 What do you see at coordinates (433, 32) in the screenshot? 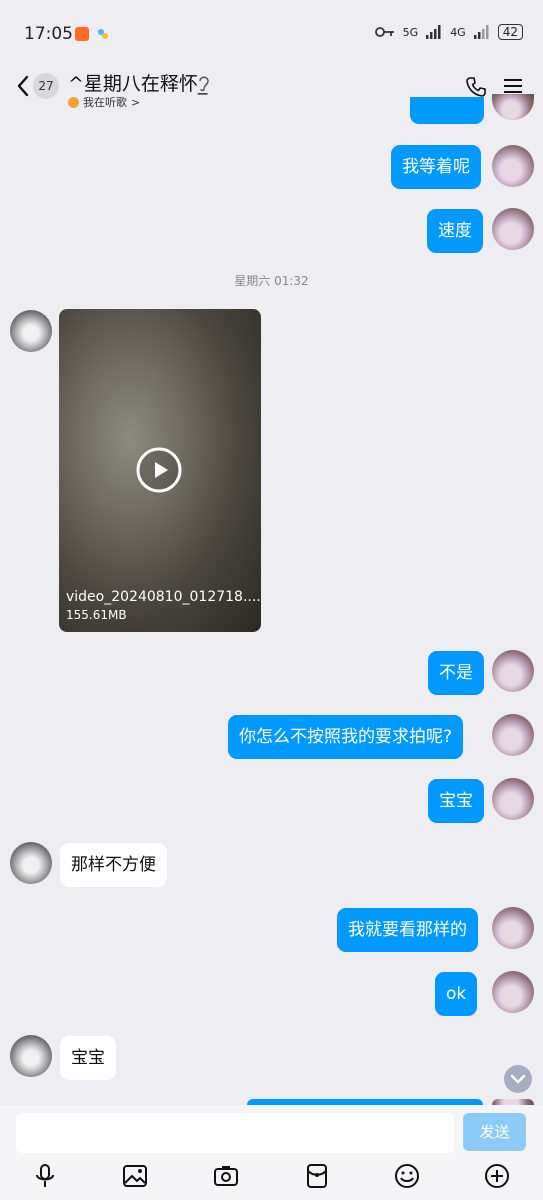
I see `signal-icon` at bounding box center [433, 32].